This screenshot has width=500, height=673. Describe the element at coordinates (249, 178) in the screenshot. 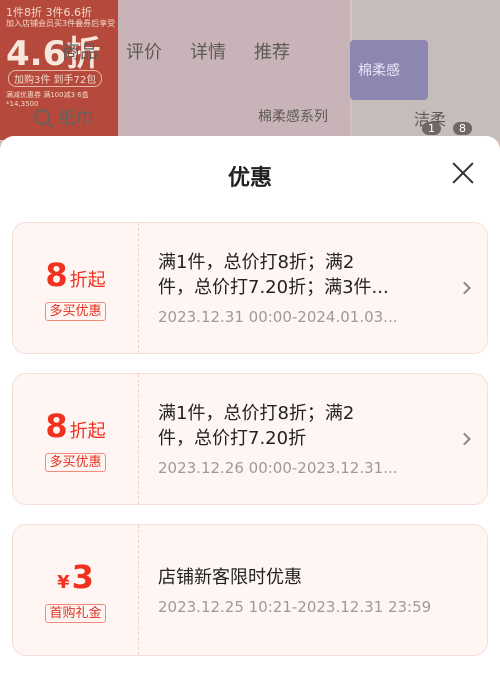

I see `sheet-title: 优惠` at that location.